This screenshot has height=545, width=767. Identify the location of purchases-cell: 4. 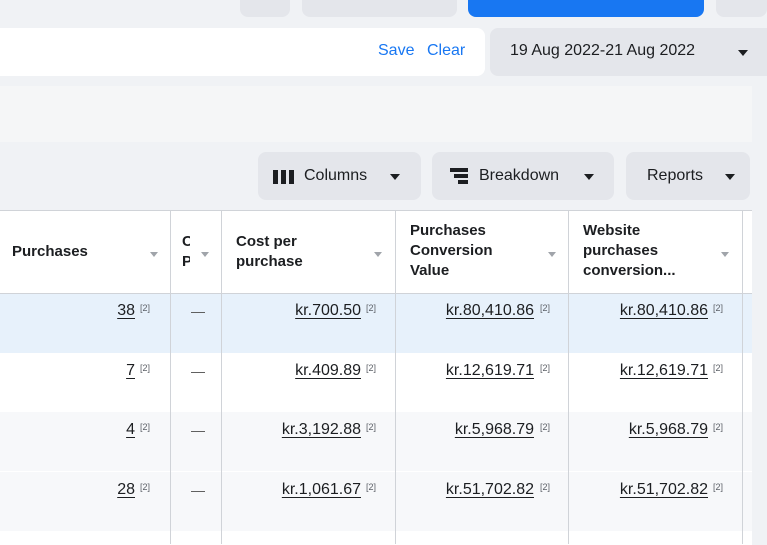
(130, 430).